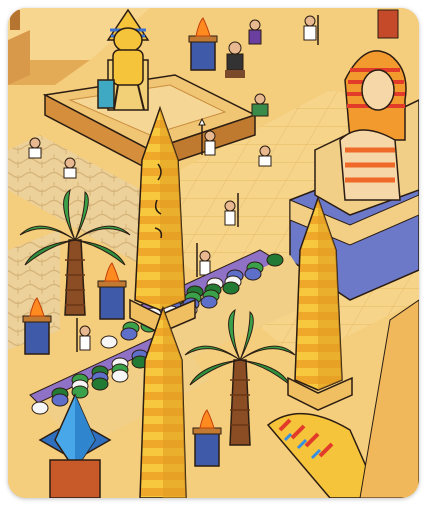  I want to click on banner, so click(388, 24).